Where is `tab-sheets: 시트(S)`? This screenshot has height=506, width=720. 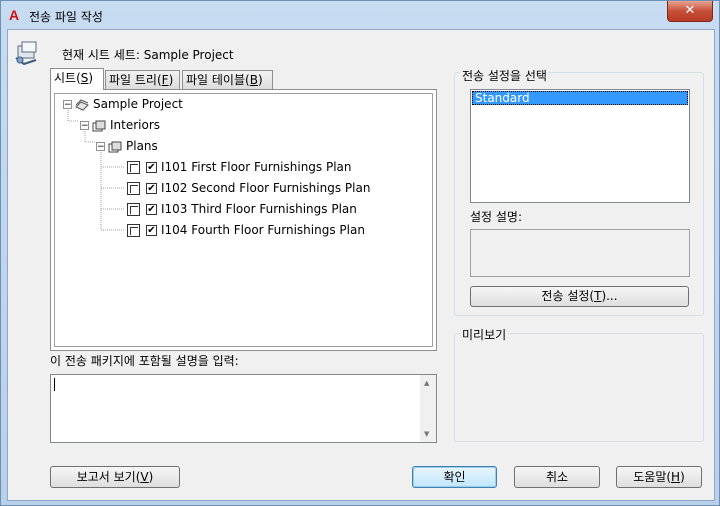
tab-sheets: 시트(S) is located at coordinates (77, 79).